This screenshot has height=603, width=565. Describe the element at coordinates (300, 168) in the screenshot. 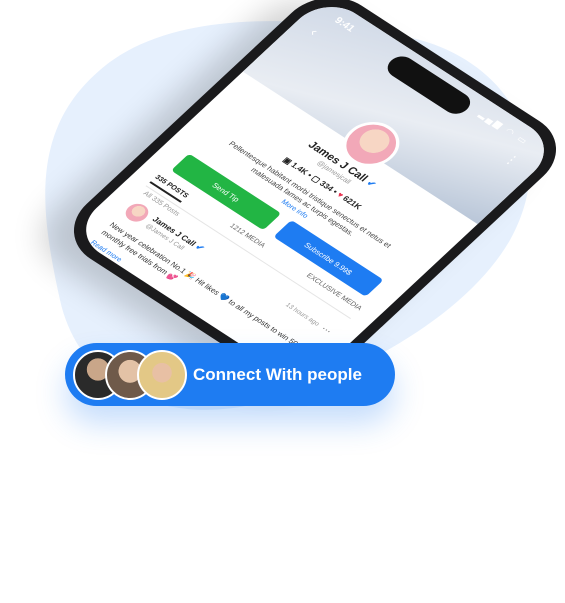

I see `photo-count: 1.4K` at that location.